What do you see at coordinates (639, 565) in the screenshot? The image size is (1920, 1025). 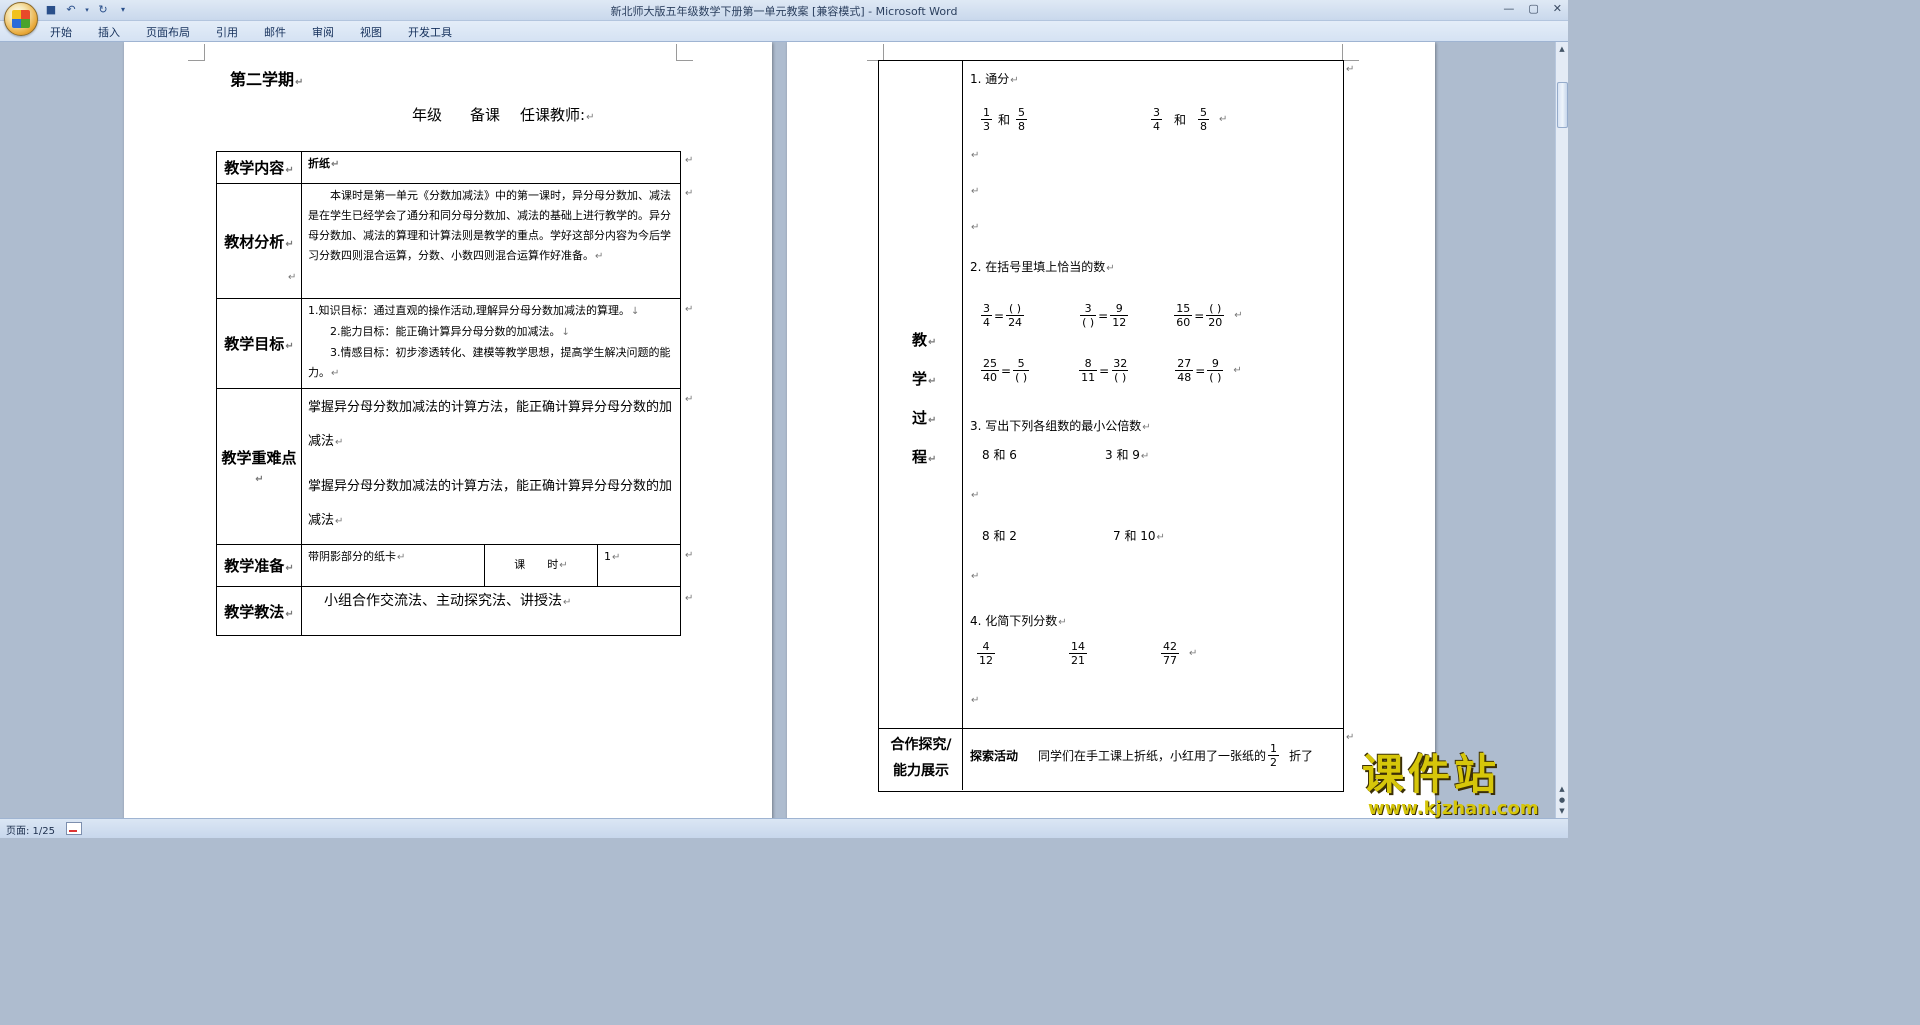 I see `lesson-count-value: 1↵` at bounding box center [639, 565].